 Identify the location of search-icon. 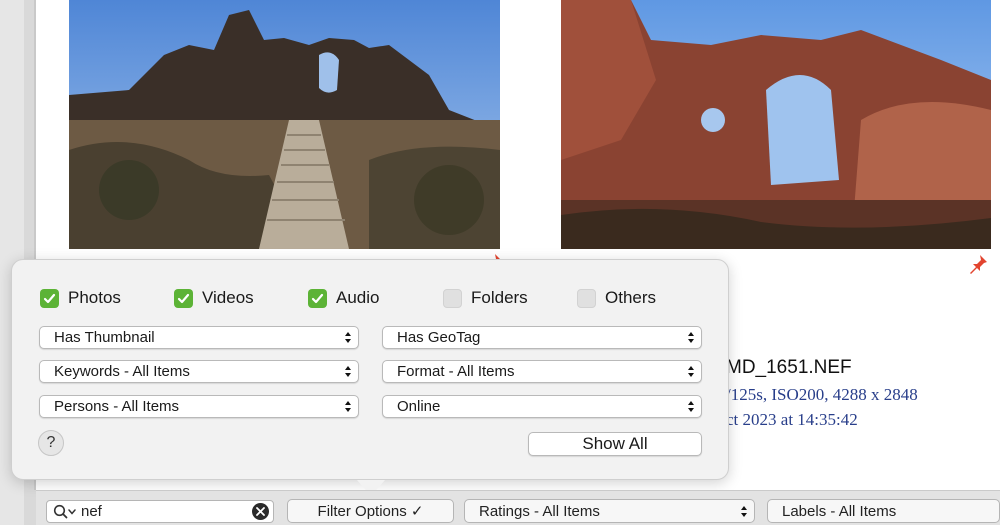
(65, 512).